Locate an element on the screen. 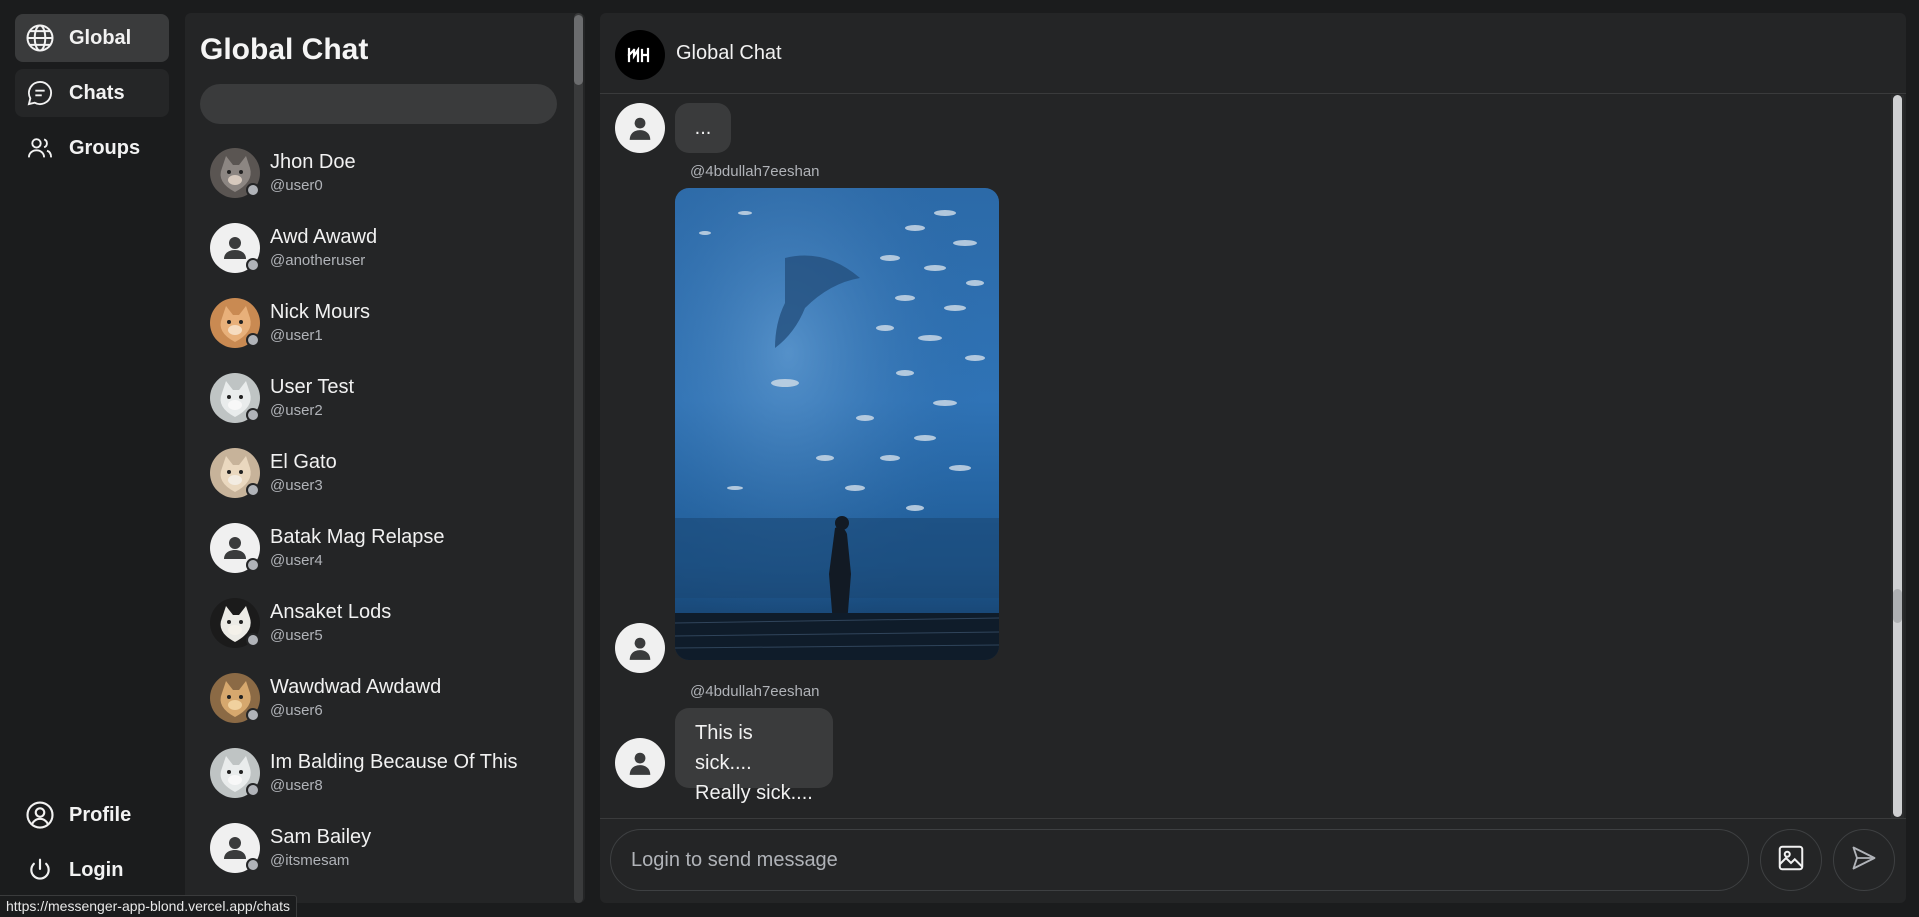  user-circle-icon is located at coordinates (40, 815).